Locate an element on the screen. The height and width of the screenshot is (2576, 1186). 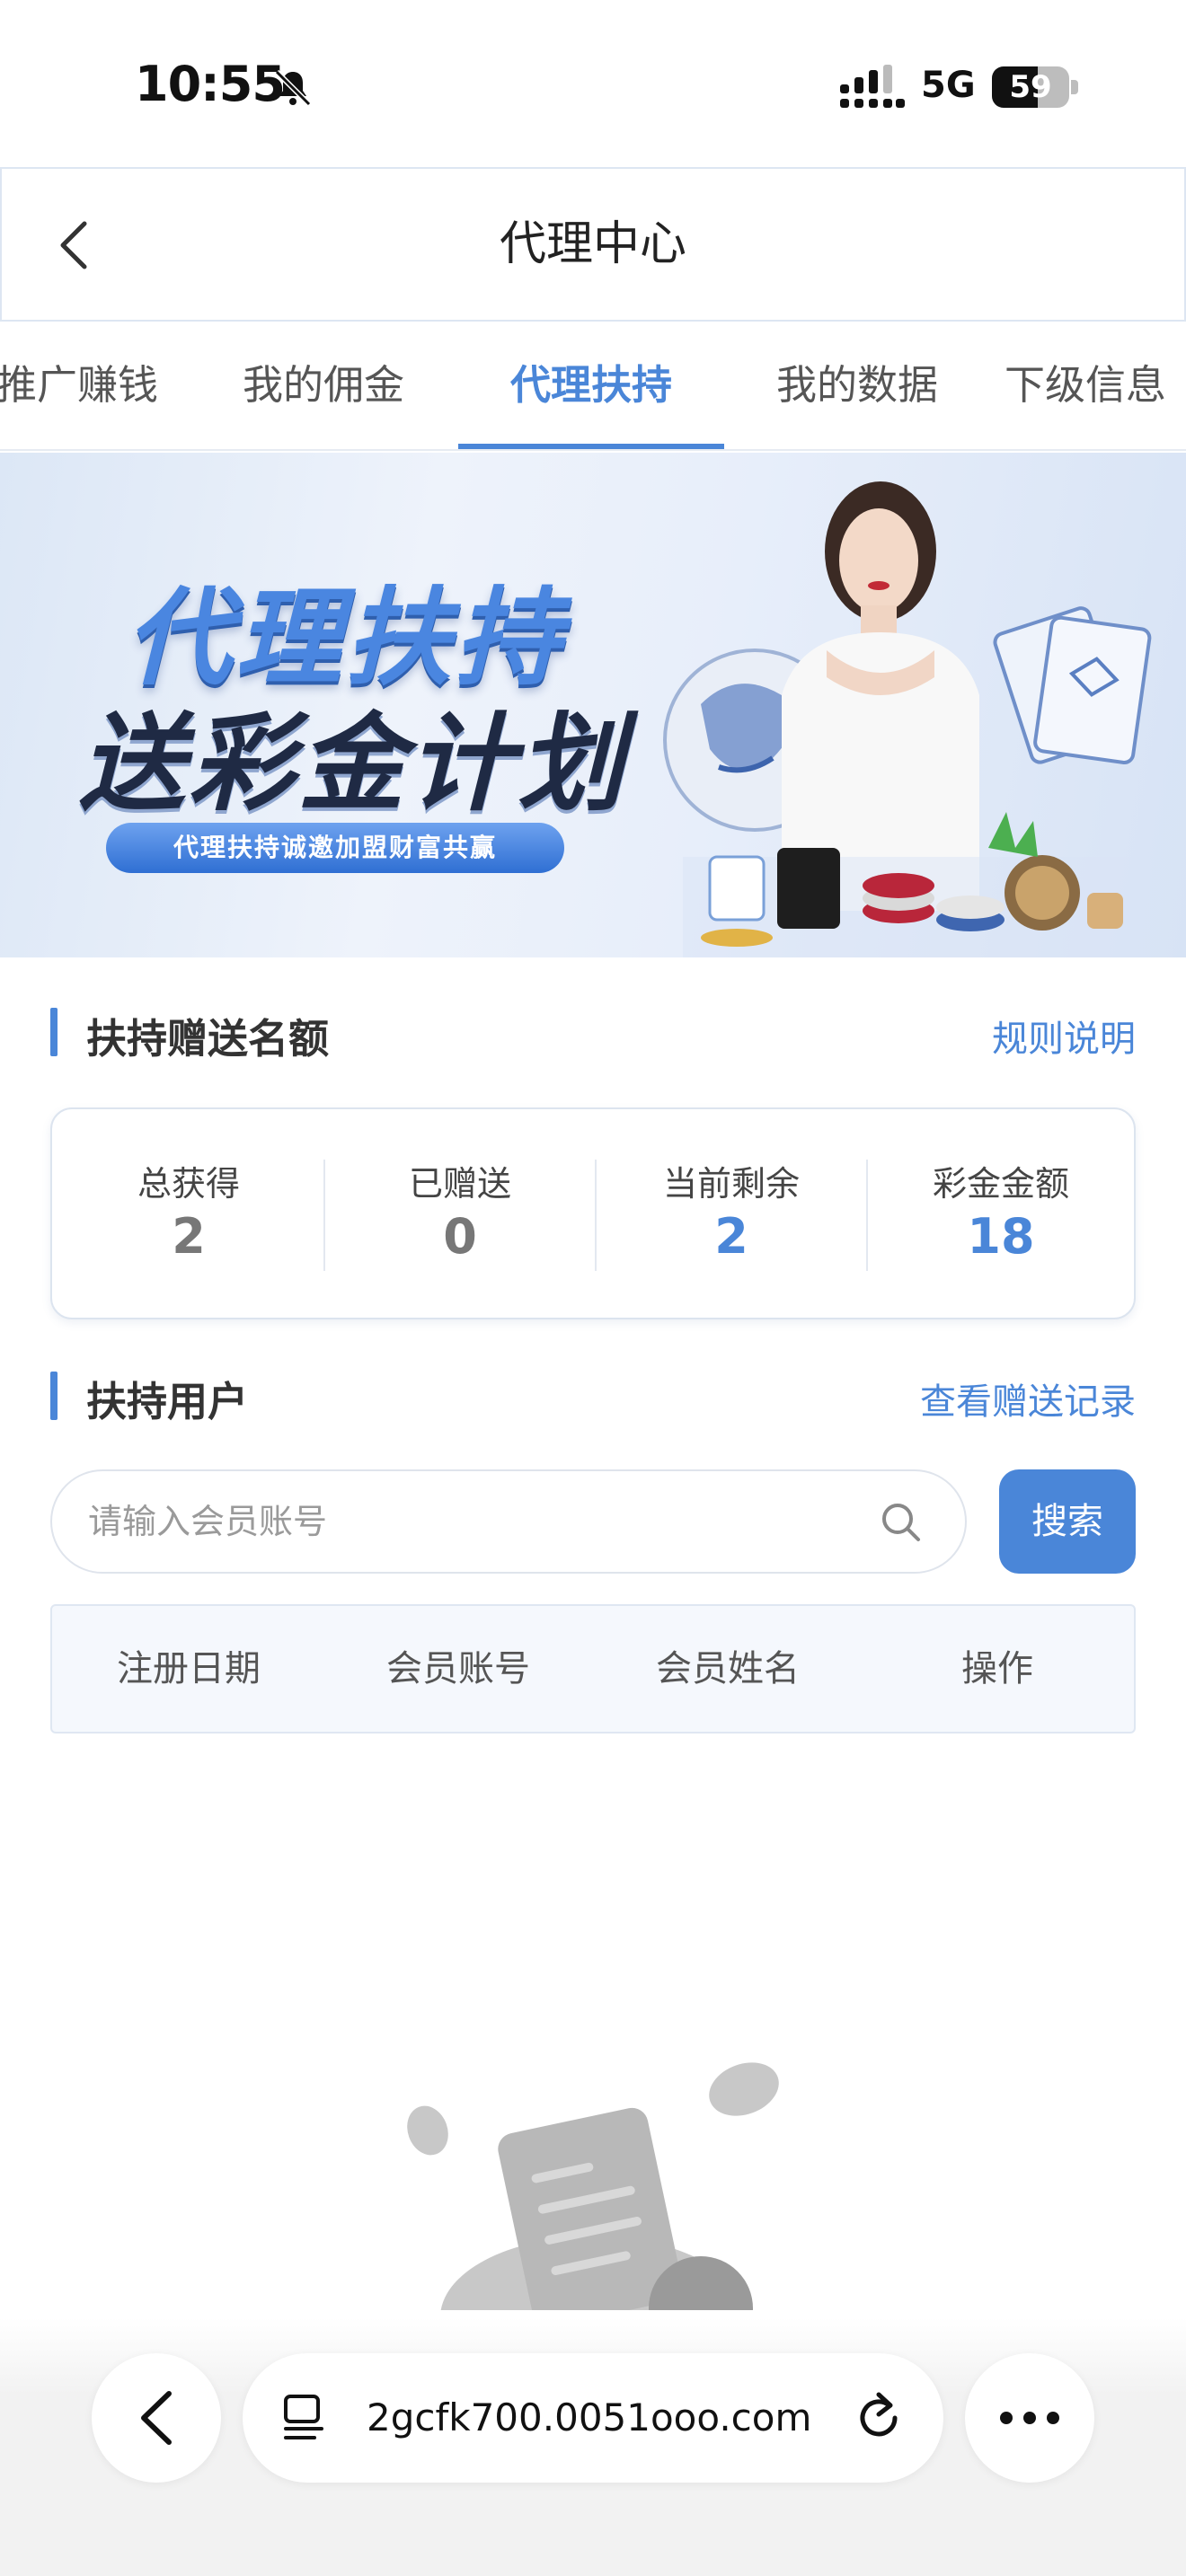
tab-agent-support: 代理扶持 is located at coordinates (591, 385).